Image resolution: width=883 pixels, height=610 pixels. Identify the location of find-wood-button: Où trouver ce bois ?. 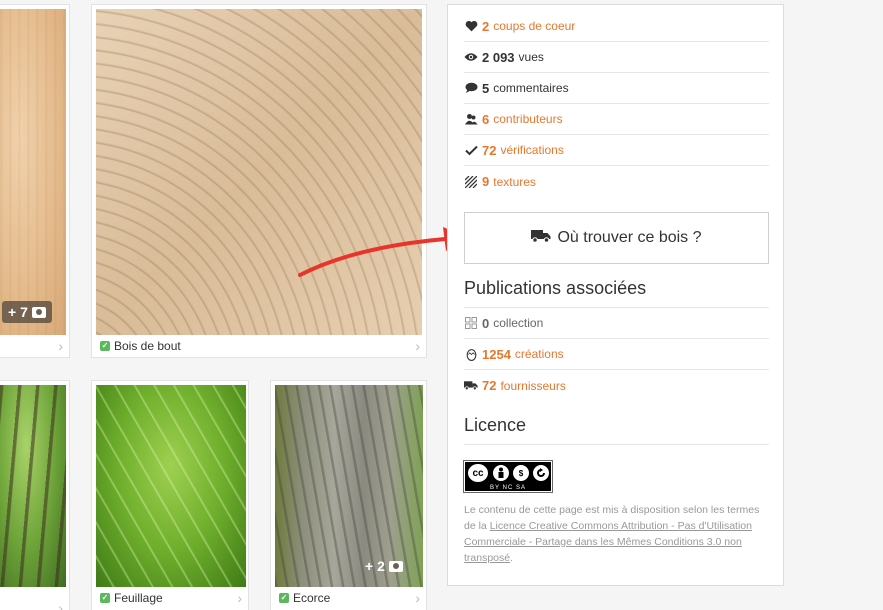
(616, 238).